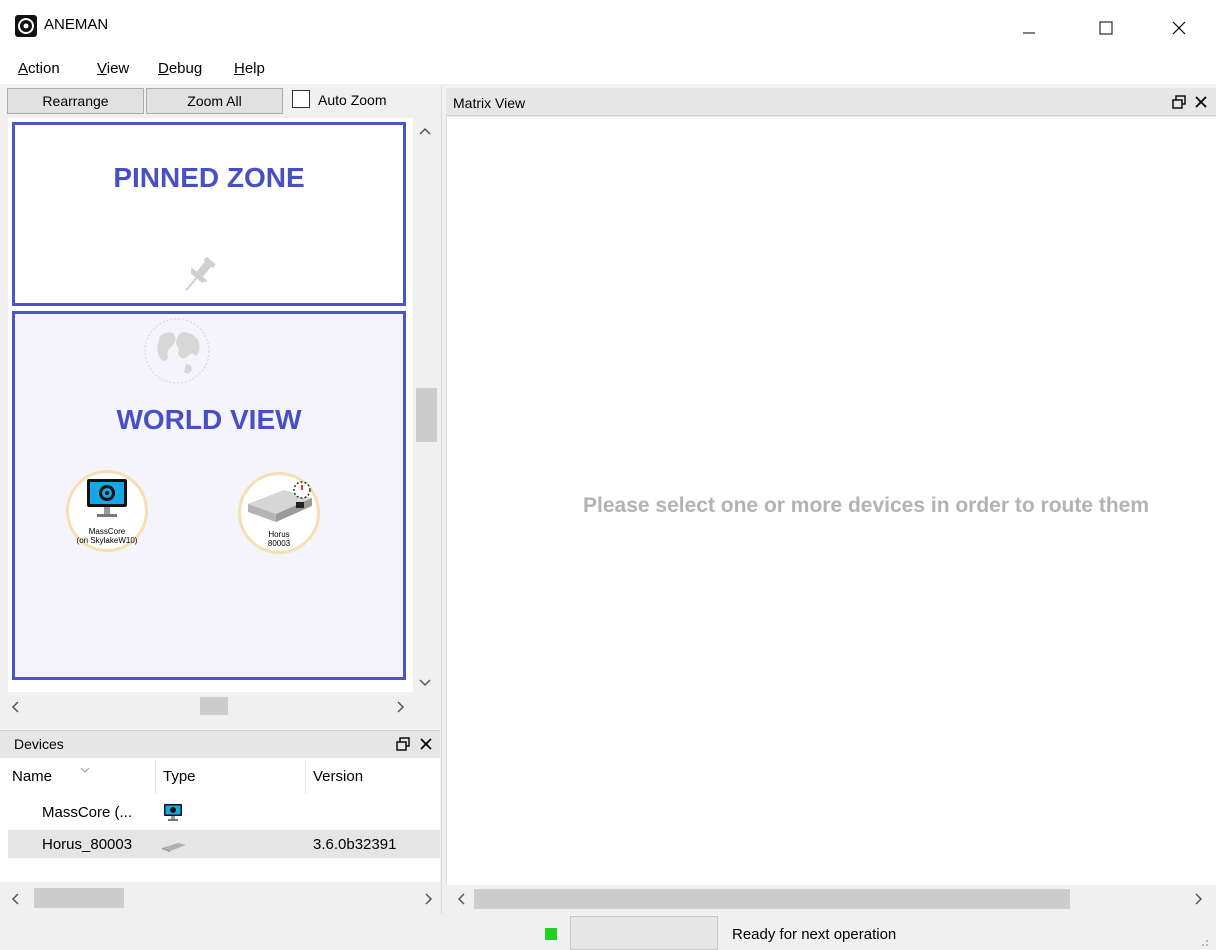  I want to click on window-title: ANEMAN, so click(76, 24).